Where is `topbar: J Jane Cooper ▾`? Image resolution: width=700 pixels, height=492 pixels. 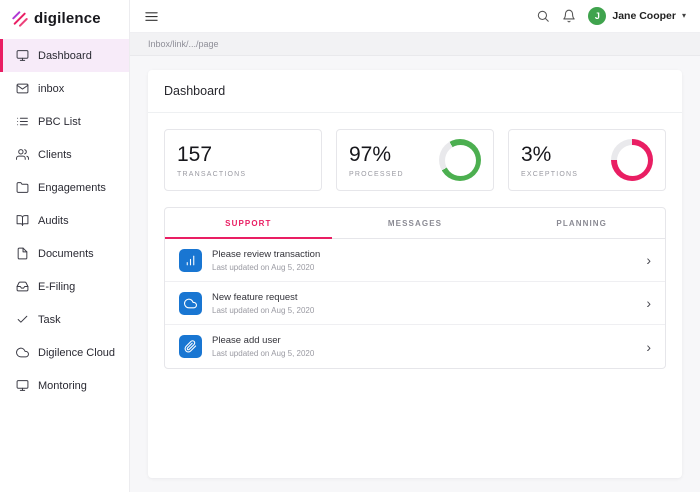
topbar: J Jane Cooper ▾ is located at coordinates (415, 16).